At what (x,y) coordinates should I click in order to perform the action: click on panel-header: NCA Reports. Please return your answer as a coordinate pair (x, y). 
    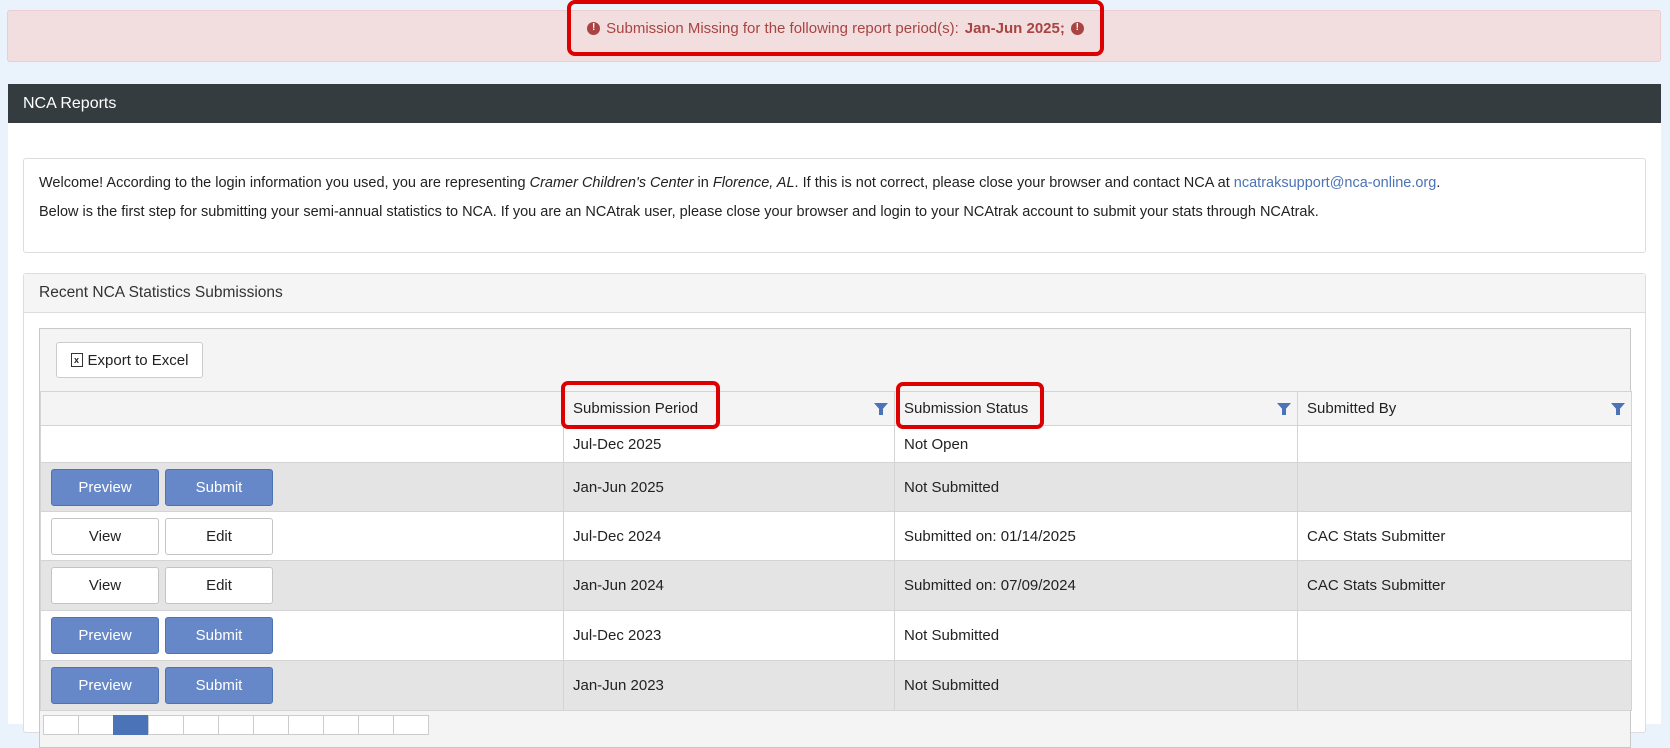
    Looking at the image, I should click on (834, 103).